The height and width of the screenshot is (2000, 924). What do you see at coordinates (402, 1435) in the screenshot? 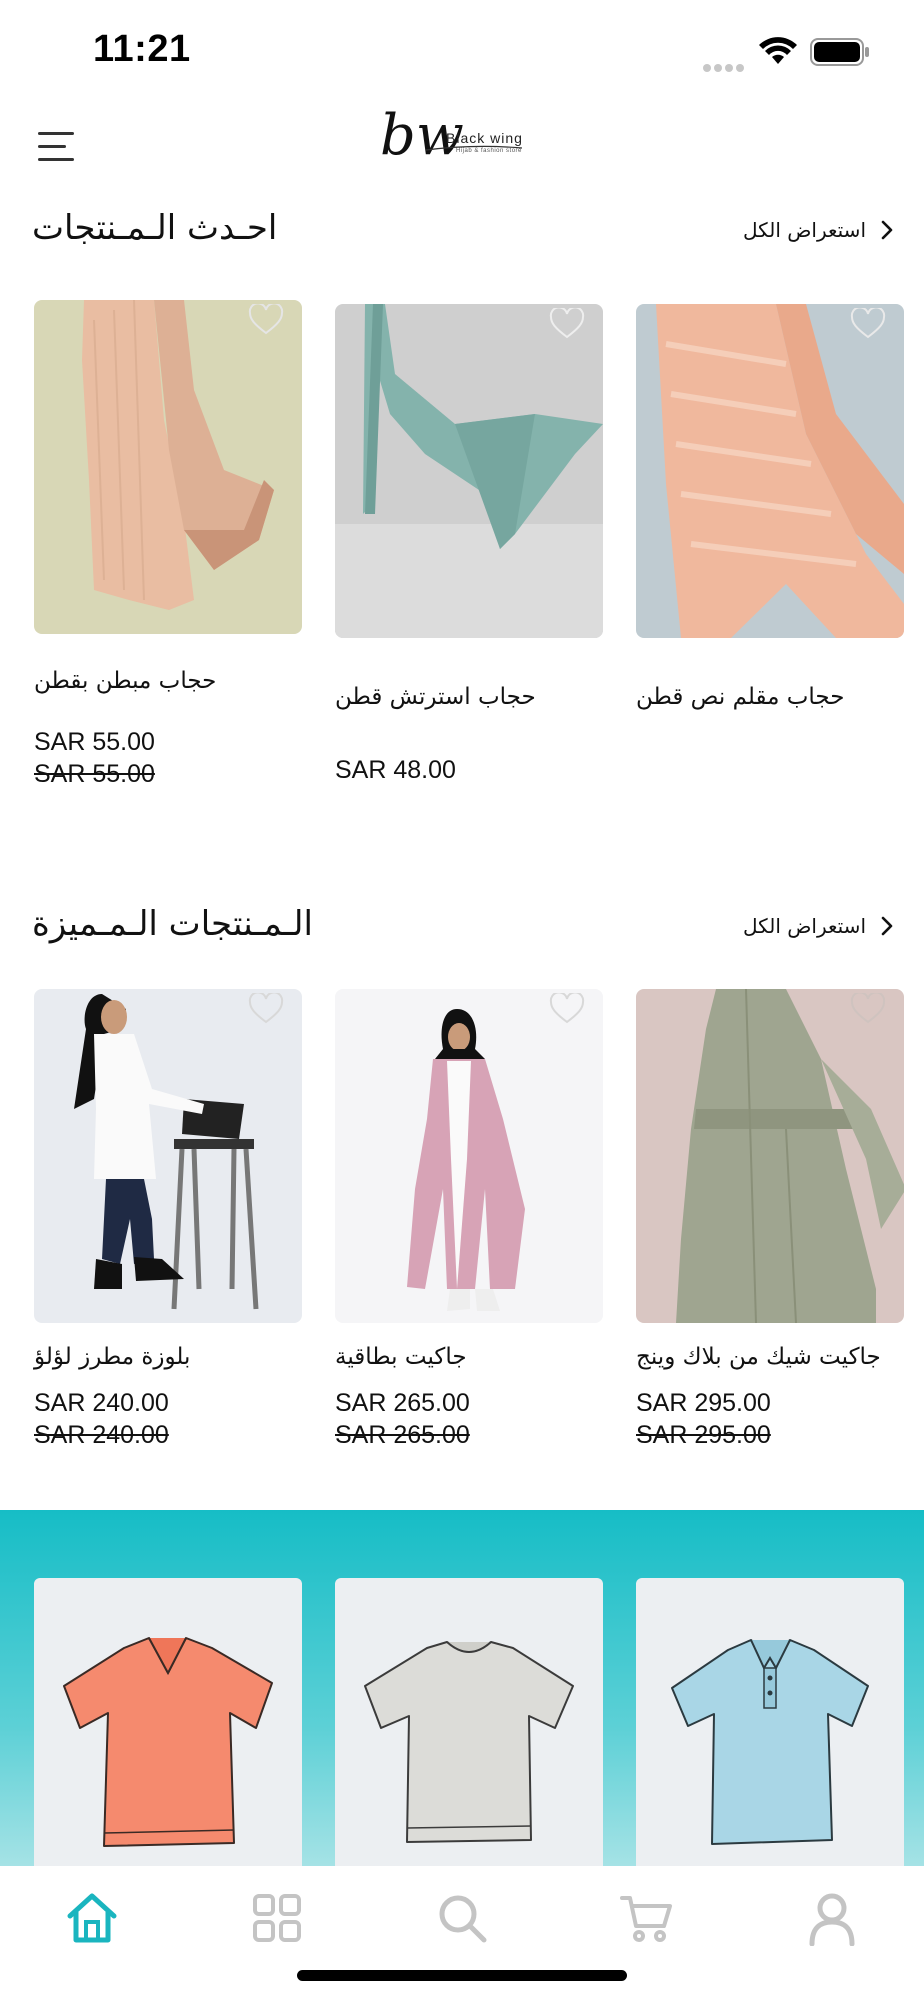
I see `product-old-price: SAR 265.00` at bounding box center [402, 1435].